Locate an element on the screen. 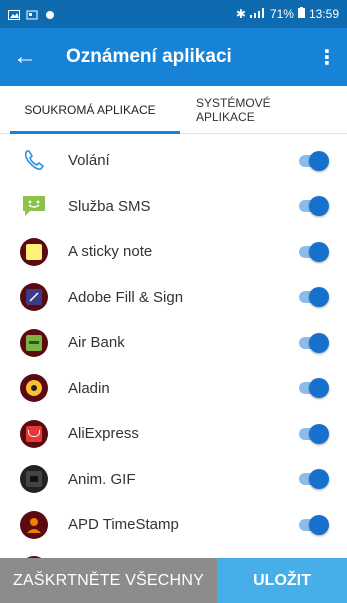 Image resolution: width=347 pixels, height=603 pixels. app-name: Aladin is located at coordinates (89, 388).